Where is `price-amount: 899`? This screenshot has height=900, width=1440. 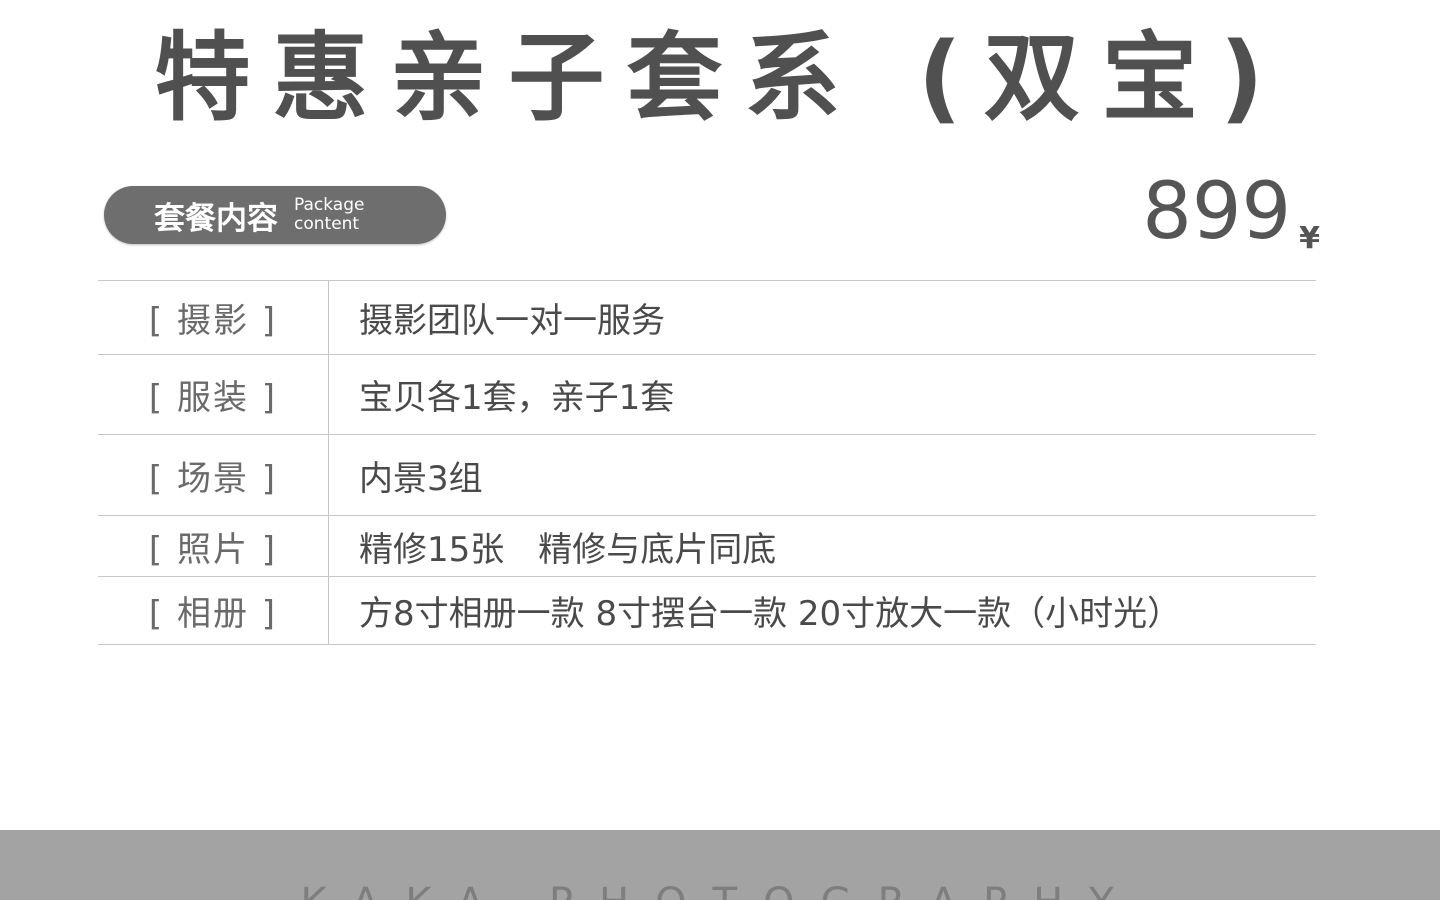 price-amount: 899 is located at coordinates (1217, 212).